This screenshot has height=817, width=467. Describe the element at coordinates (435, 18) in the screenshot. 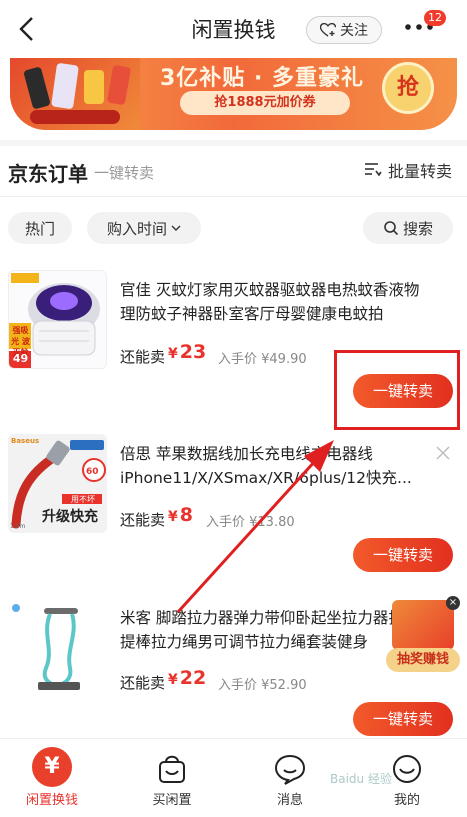

I see `notification-badge: 12` at that location.